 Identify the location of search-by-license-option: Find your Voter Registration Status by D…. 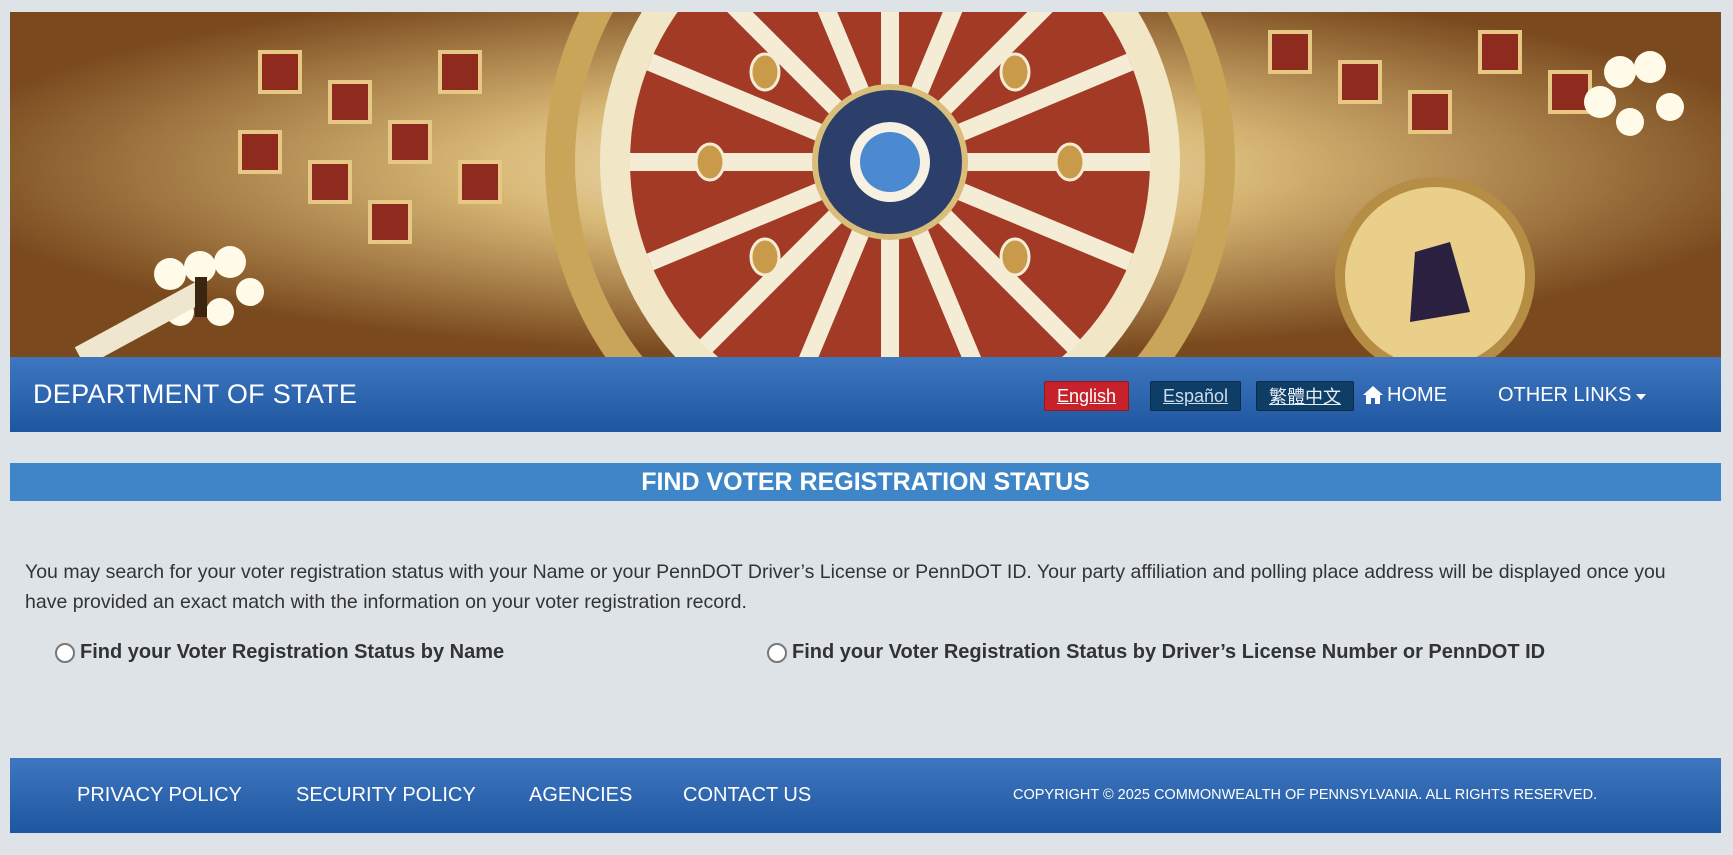
(1156, 652).